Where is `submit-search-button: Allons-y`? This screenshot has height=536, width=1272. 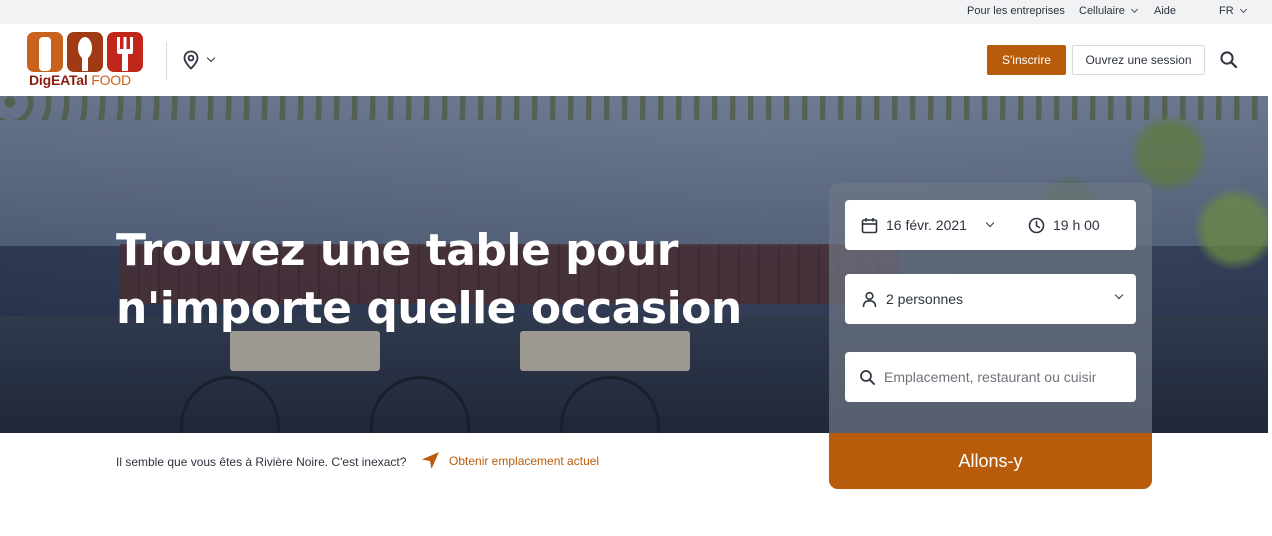 submit-search-button: Allons-y is located at coordinates (990, 461).